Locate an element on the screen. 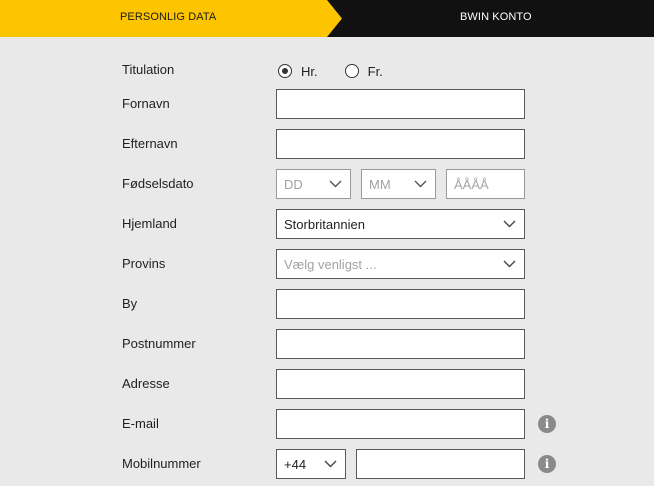 The image size is (654, 486). radio-mr: Hr. is located at coordinates (298, 71).